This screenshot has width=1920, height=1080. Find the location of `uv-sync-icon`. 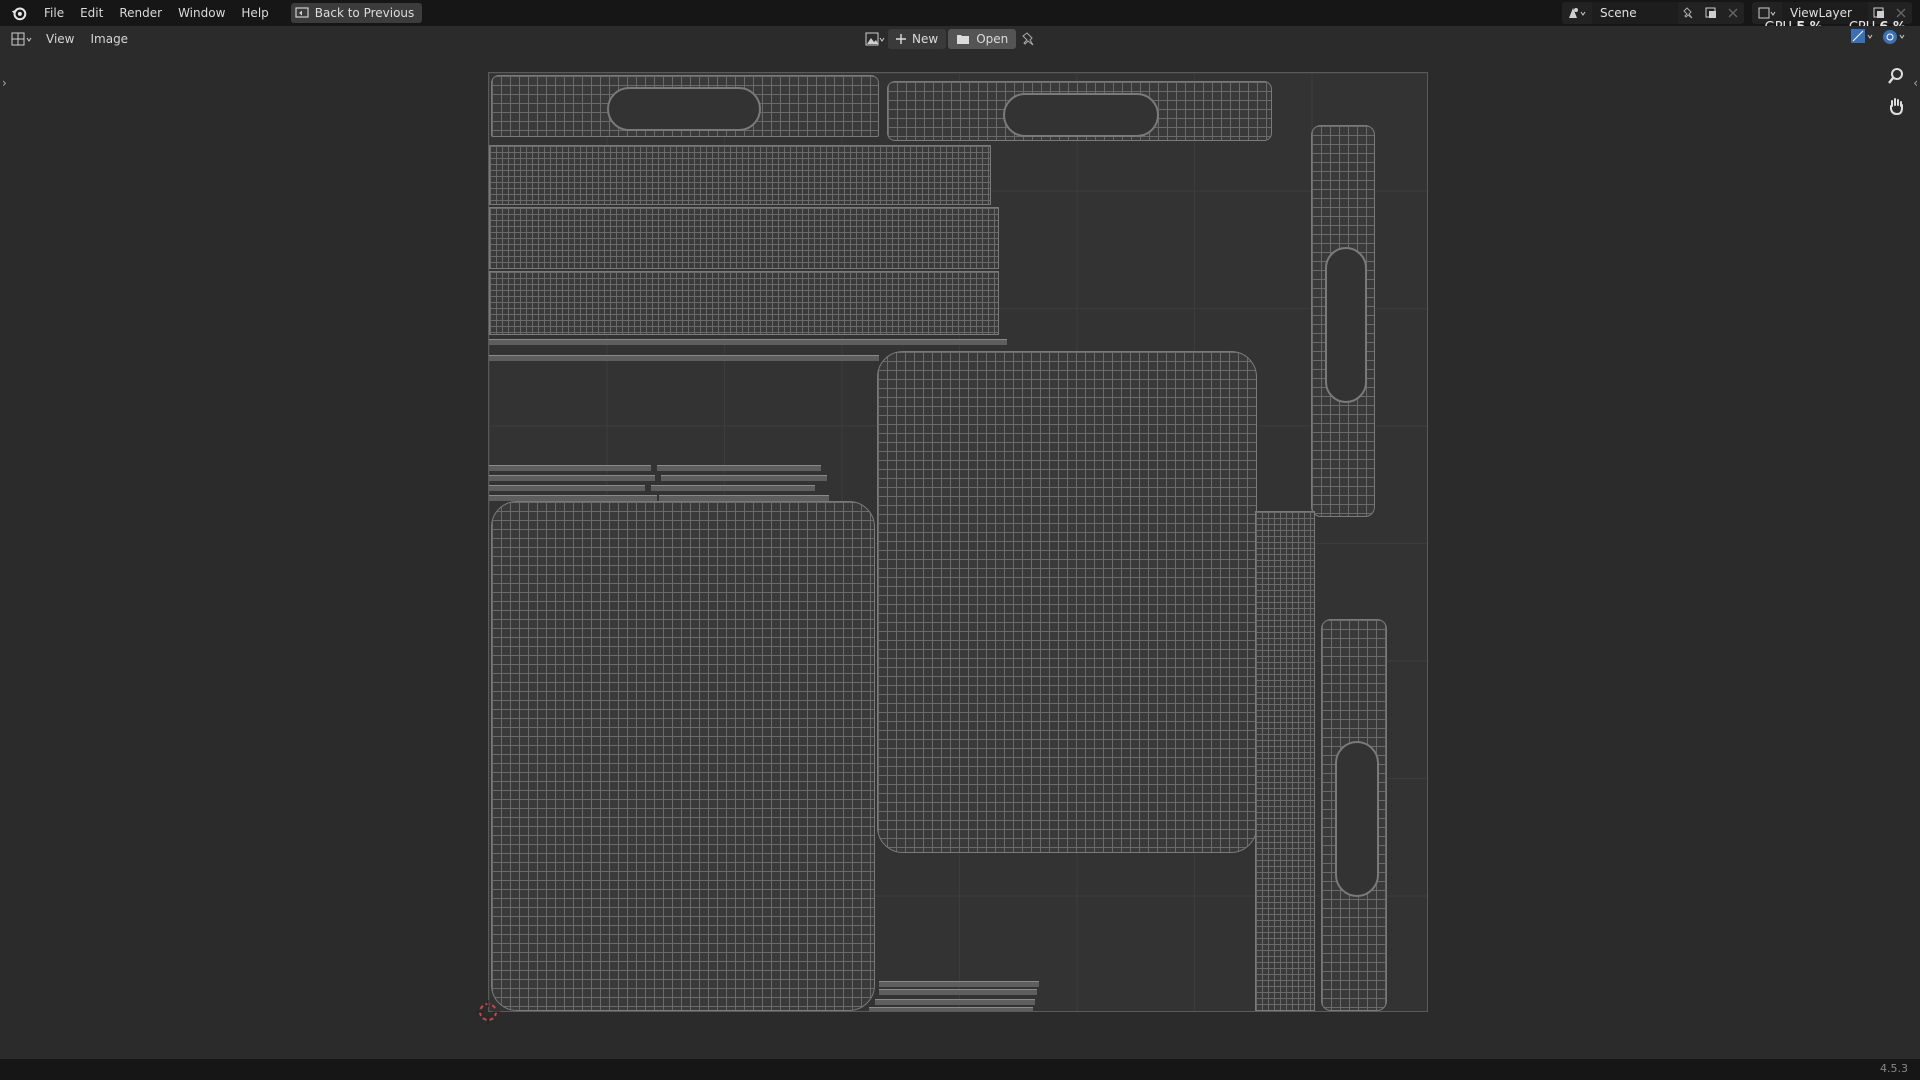

uv-sync-icon is located at coordinates (1863, 37).